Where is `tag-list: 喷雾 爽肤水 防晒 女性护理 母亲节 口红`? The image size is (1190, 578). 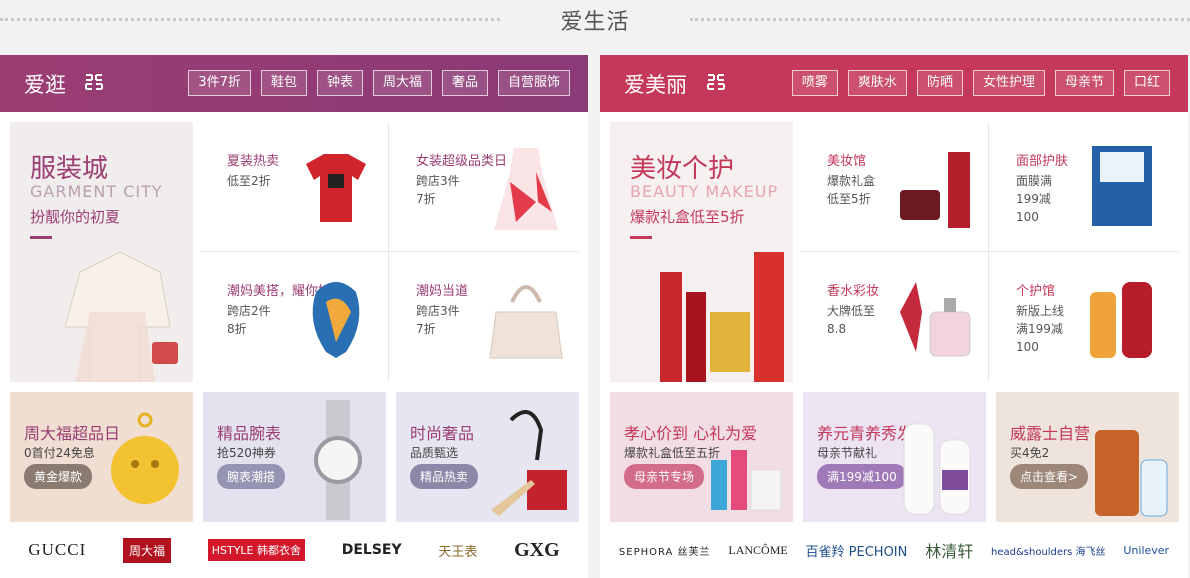 tag-list: 喷雾 爽肤水 防晒 女性护理 母亲节 口红 is located at coordinates (980, 83).